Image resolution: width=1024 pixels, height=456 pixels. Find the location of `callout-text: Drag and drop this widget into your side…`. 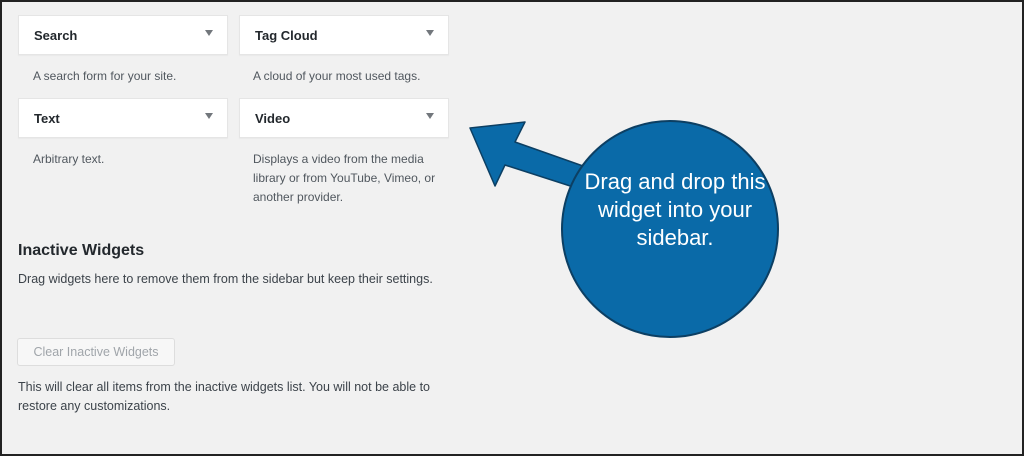

callout-text: Drag and drop this widget into your side… is located at coordinates (675, 209).